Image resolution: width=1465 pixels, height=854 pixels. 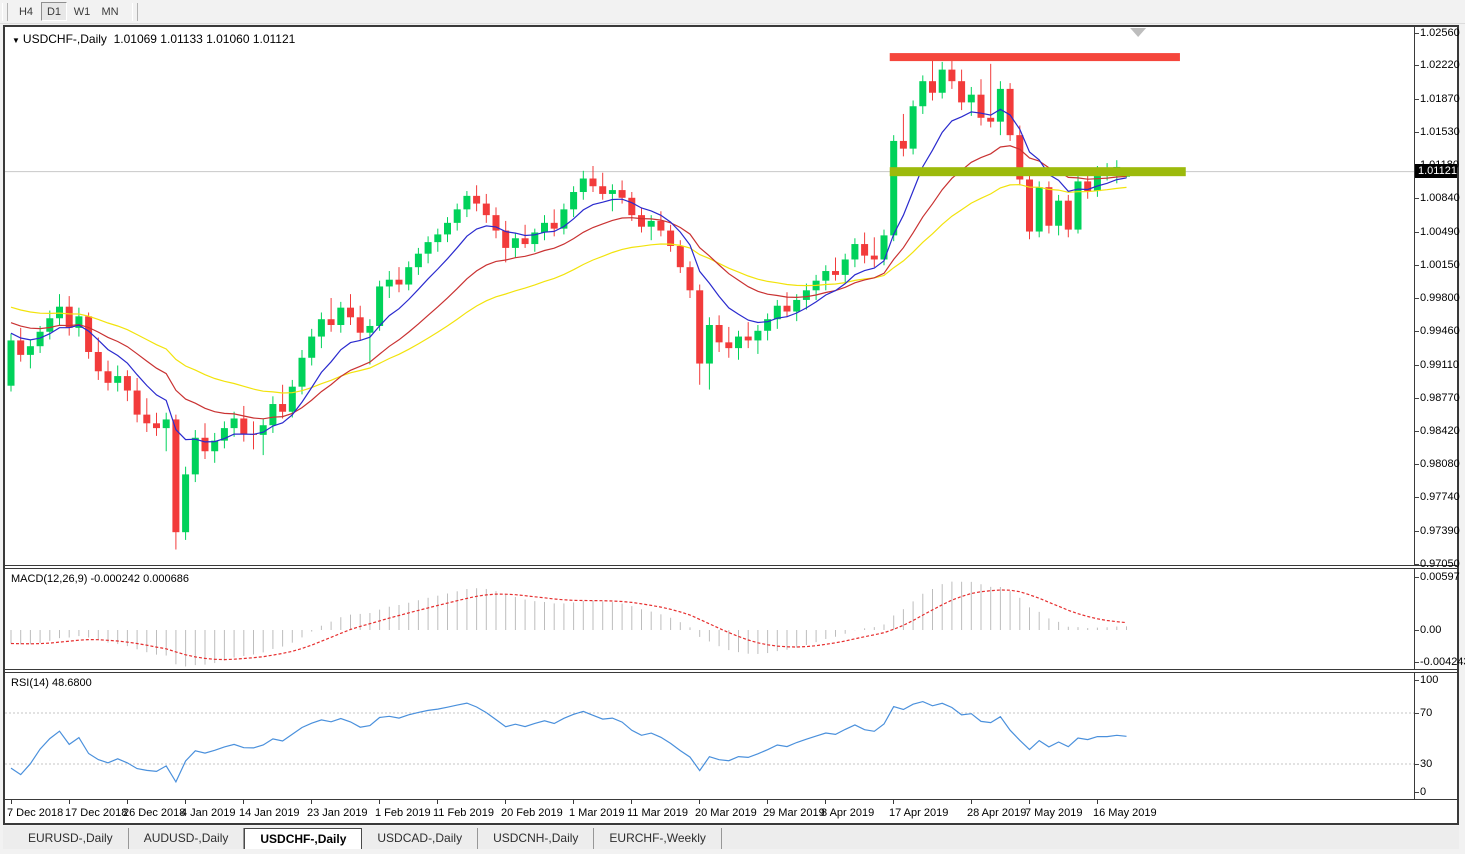 What do you see at coordinates (49, 579) in the screenshot?
I see `macd-name: MACD(12,26,9)` at bounding box center [49, 579].